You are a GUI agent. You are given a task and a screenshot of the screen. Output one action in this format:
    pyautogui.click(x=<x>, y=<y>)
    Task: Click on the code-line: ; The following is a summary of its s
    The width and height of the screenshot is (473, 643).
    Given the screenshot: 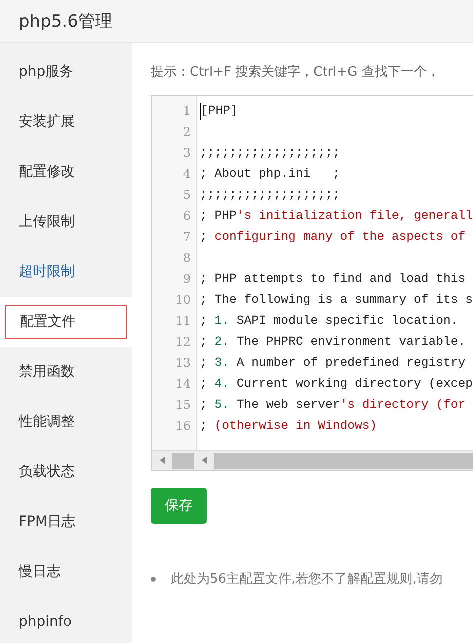 What is the action you would take?
    pyautogui.click(x=336, y=300)
    